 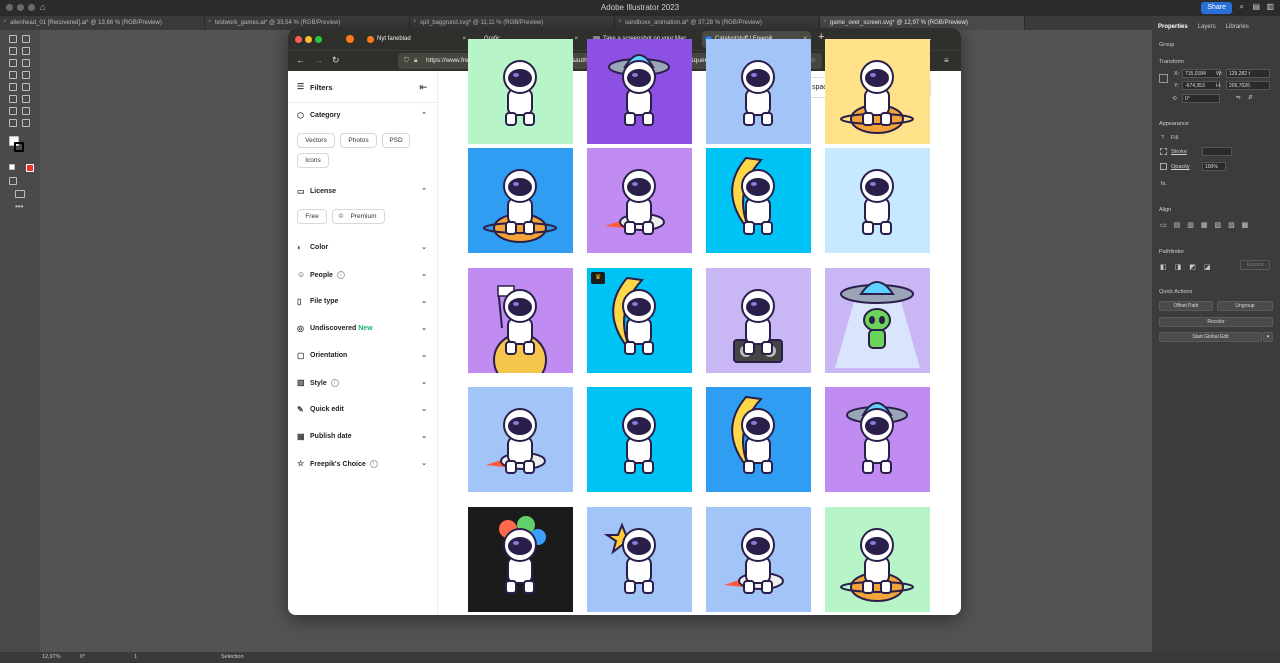 What do you see at coordinates (13, 75) in the screenshot?
I see `type-tool-icon` at bounding box center [13, 75].